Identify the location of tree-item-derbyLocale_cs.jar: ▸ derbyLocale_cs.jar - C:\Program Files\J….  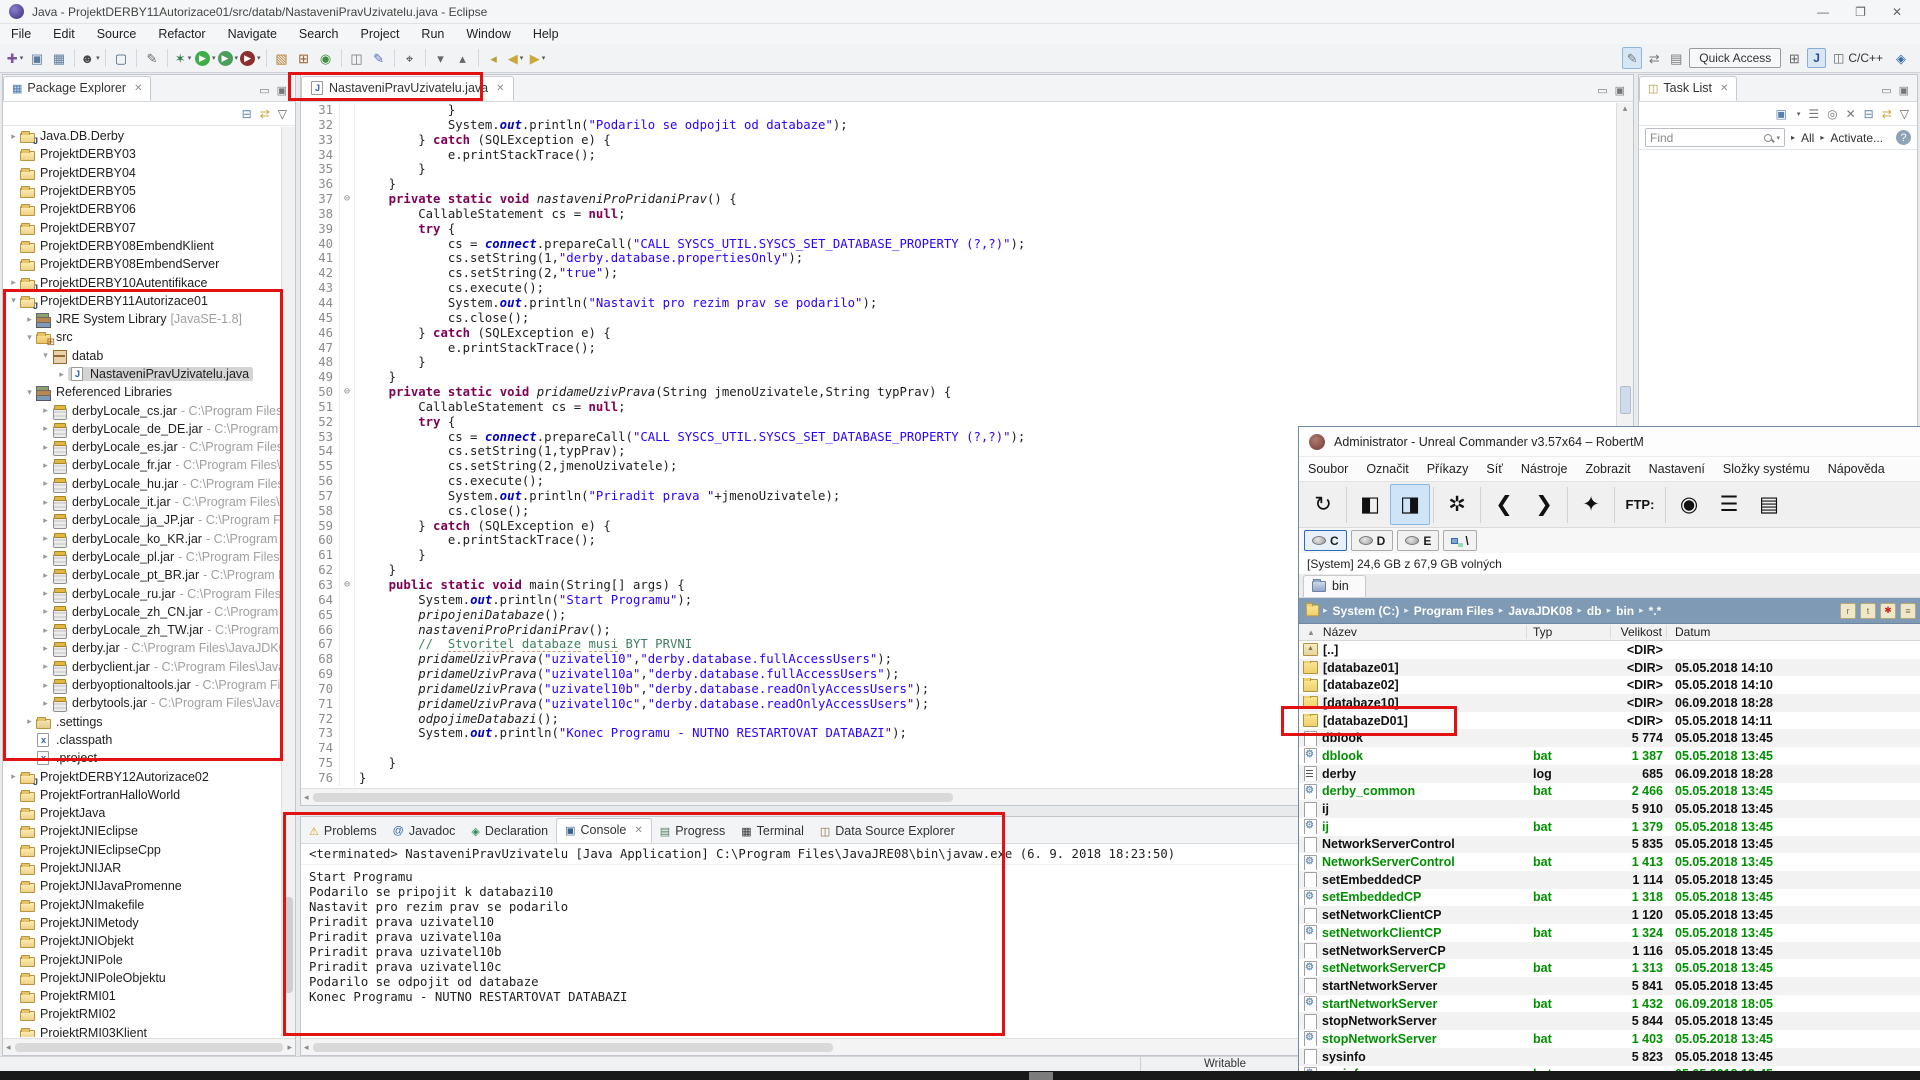
(142, 410).